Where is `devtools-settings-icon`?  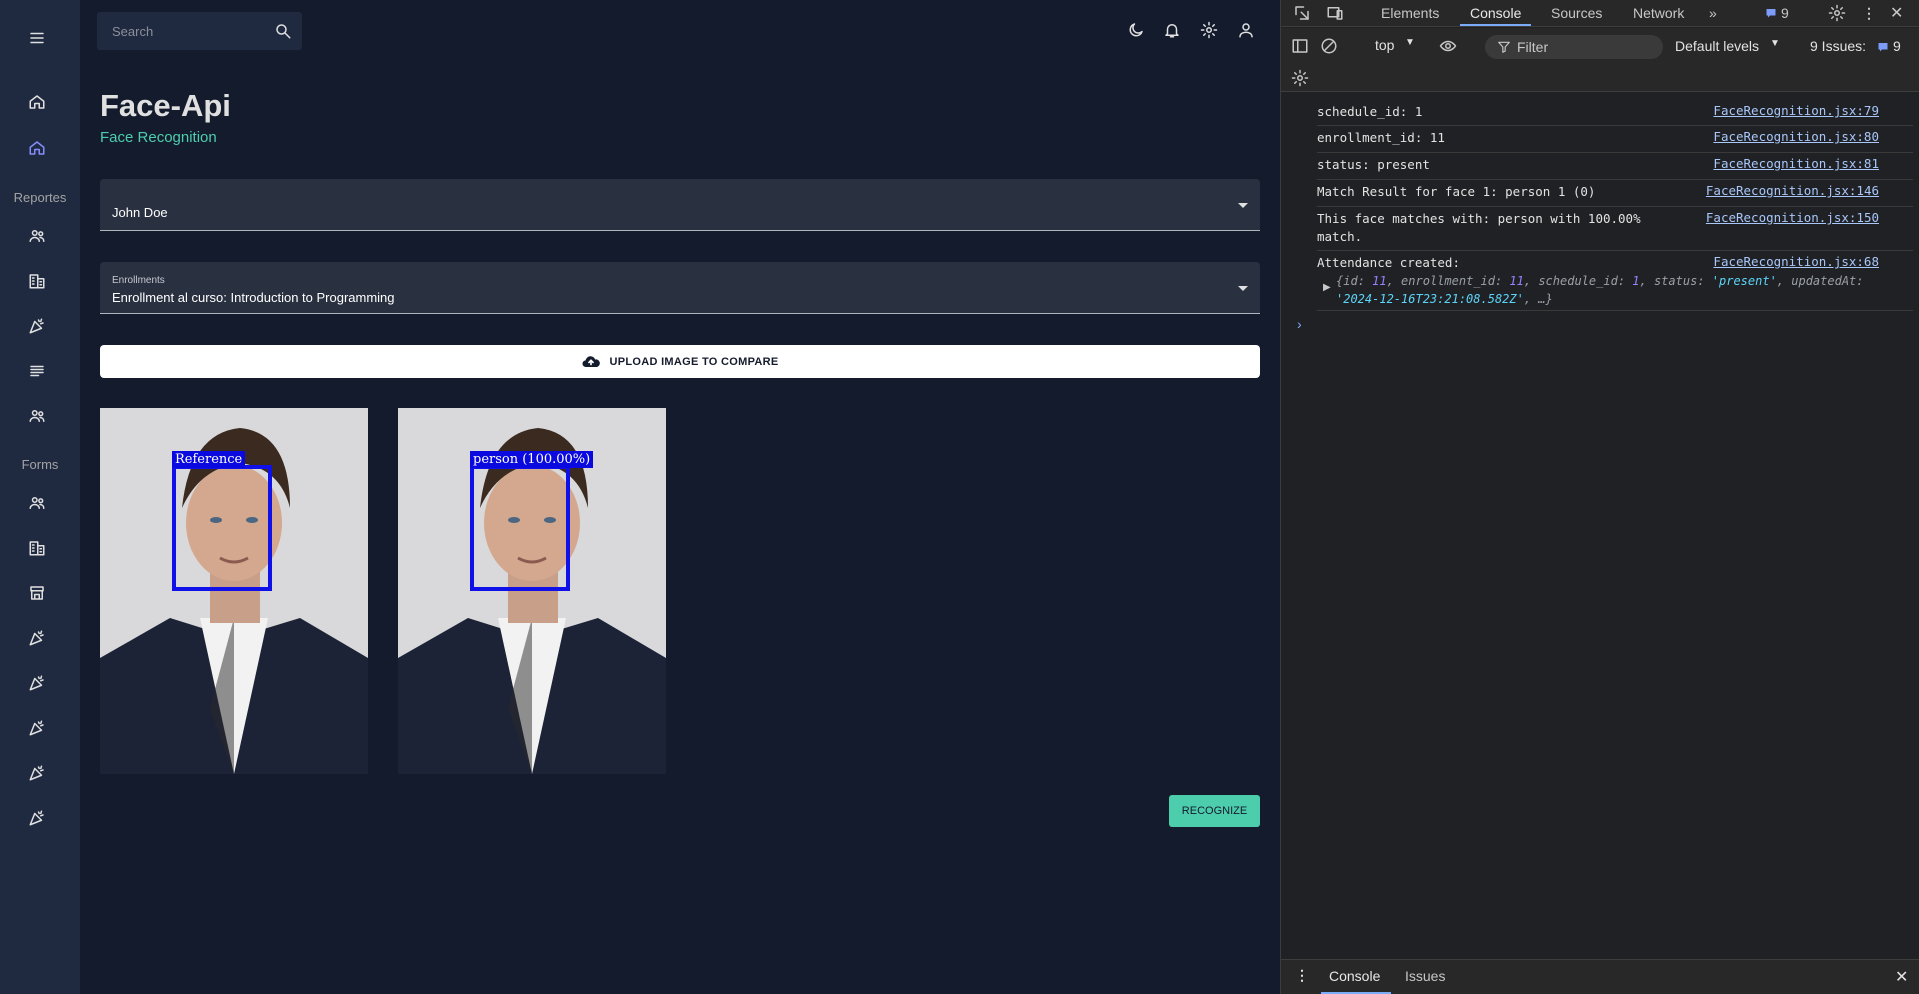 devtools-settings-icon is located at coordinates (1837, 13).